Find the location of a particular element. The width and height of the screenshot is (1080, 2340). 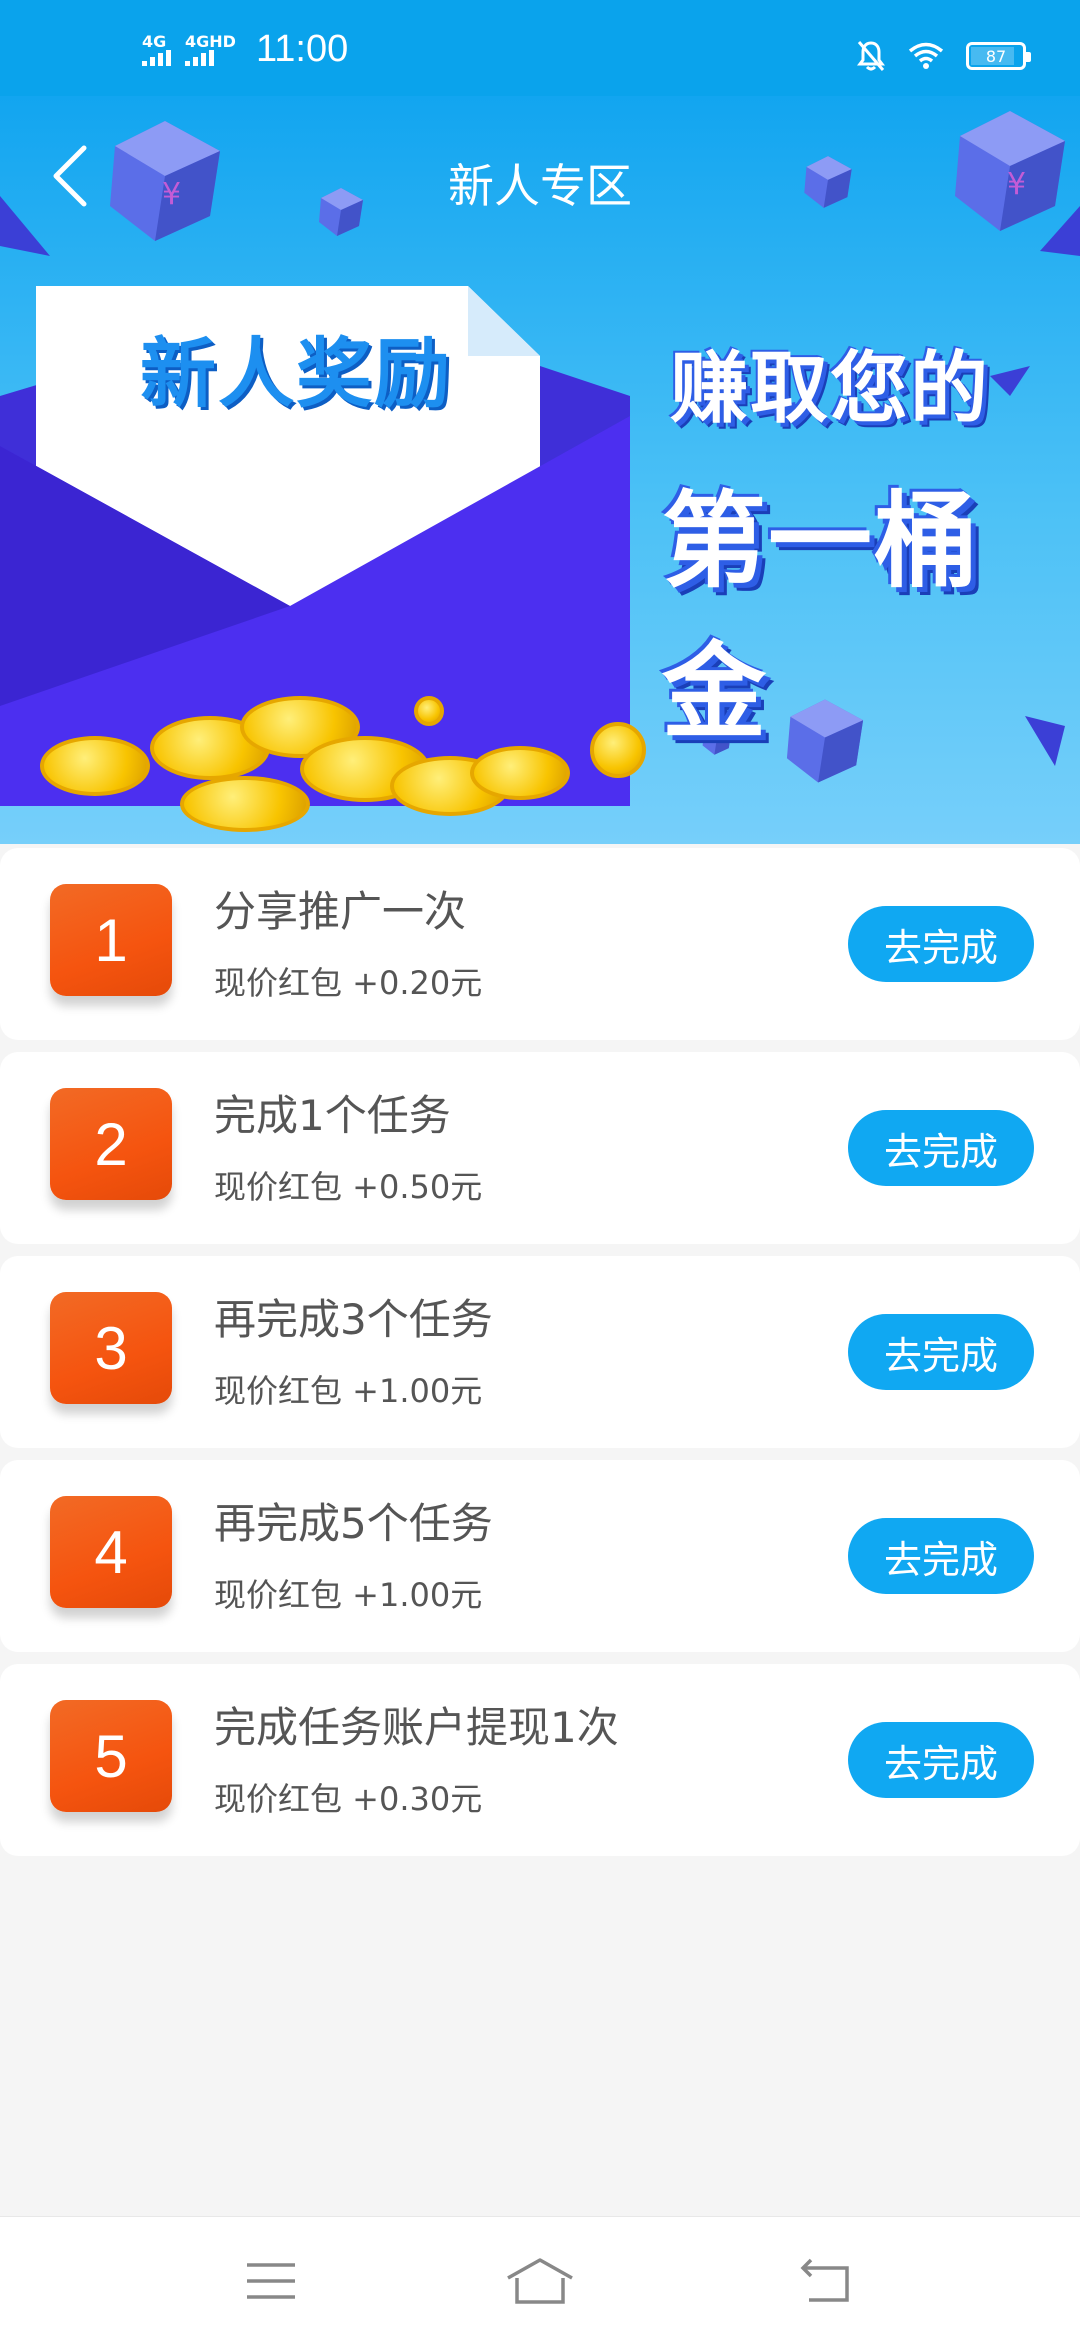

menu-button is located at coordinates (271, 2281).